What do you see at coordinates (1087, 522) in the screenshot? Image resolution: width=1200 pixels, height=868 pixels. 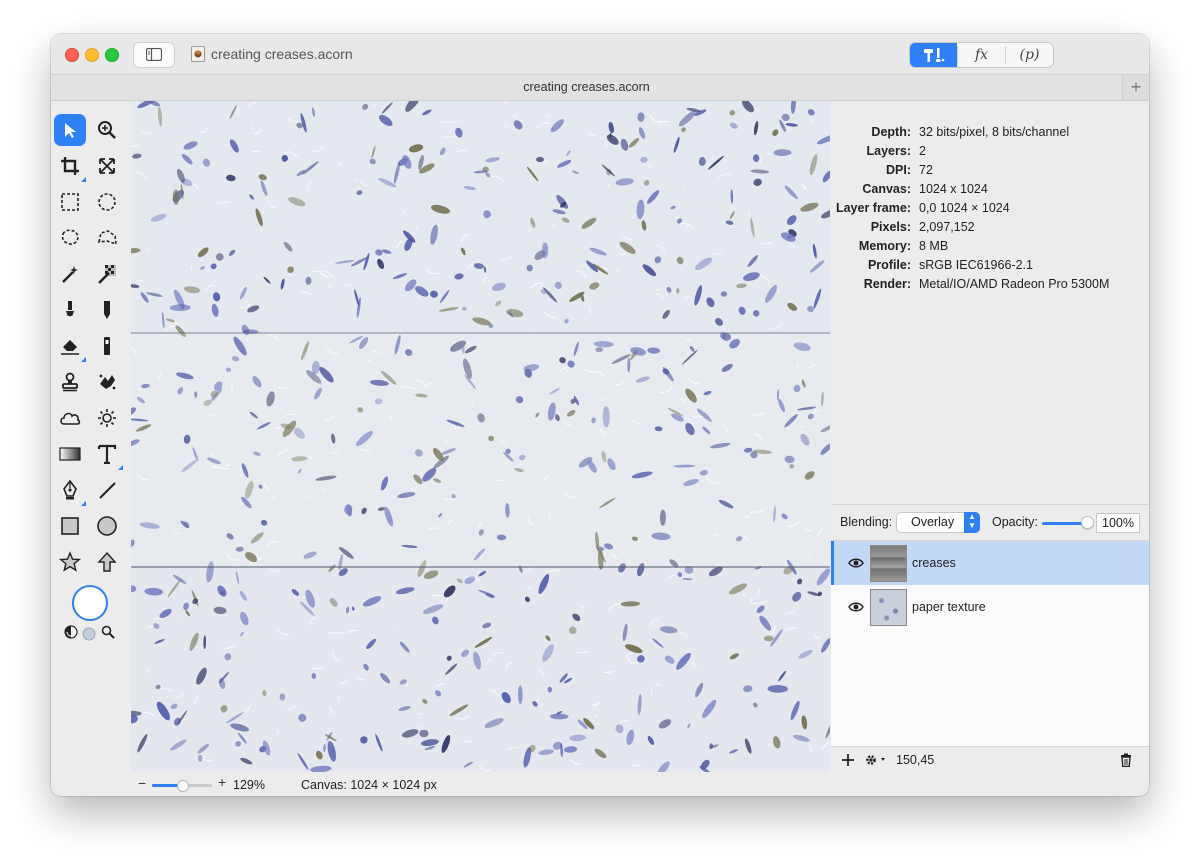 I see `opacity-slider-knob` at bounding box center [1087, 522].